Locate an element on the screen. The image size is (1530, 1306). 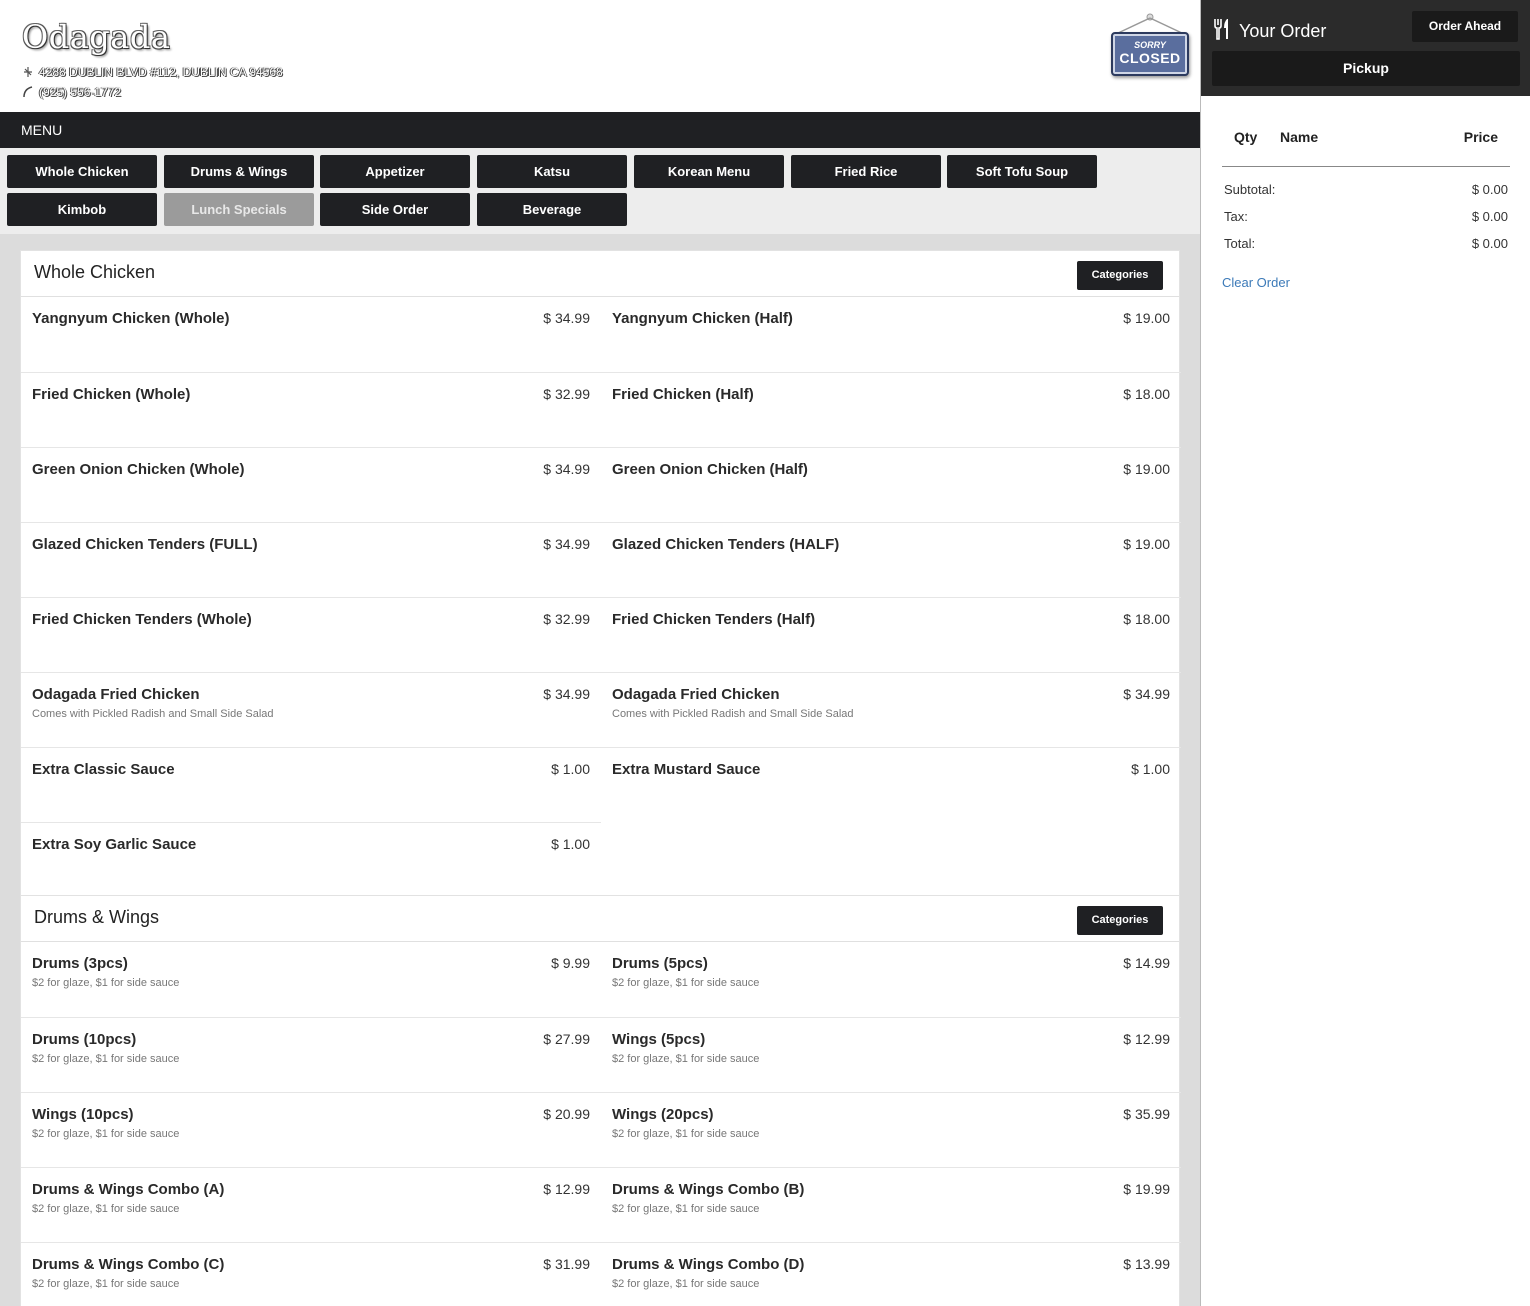
menu-item: Yangnyum Chicken (Whole) $ 34.99 is located at coordinates (311, 334).